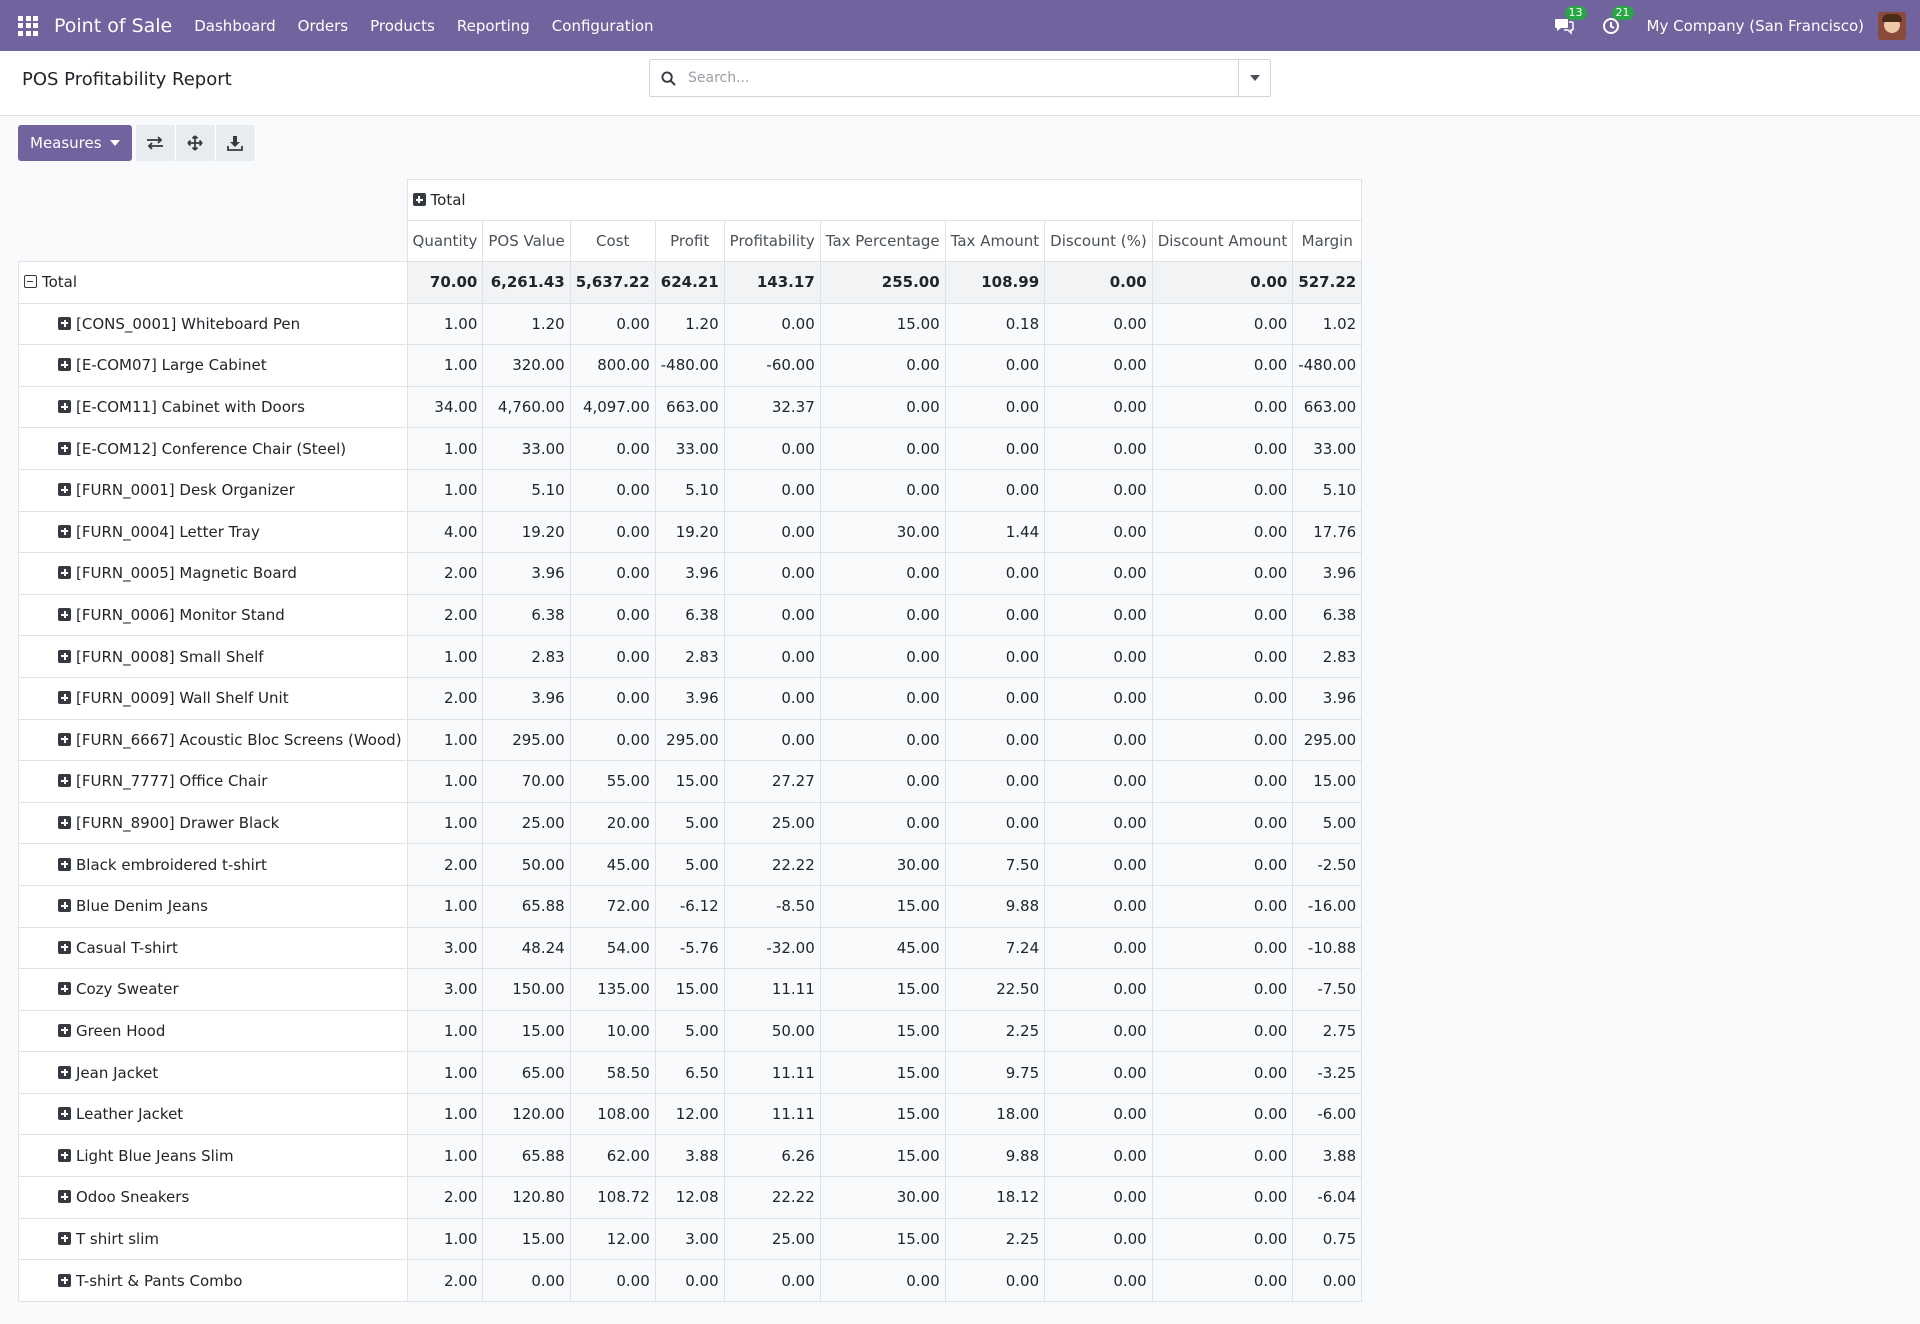  What do you see at coordinates (526, 948) in the screenshot?
I see `pivot-cell: 48.24` at bounding box center [526, 948].